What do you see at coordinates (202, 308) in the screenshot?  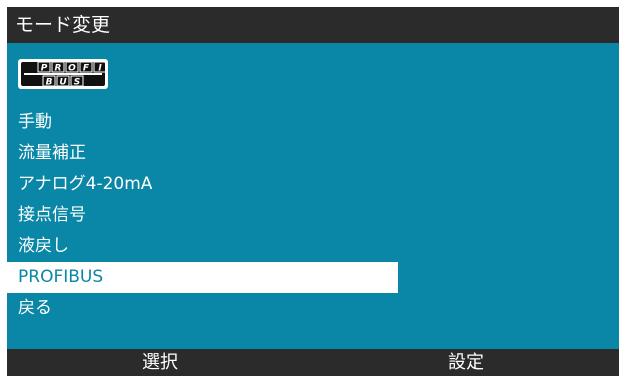 I see `menu-item: 戻る` at bounding box center [202, 308].